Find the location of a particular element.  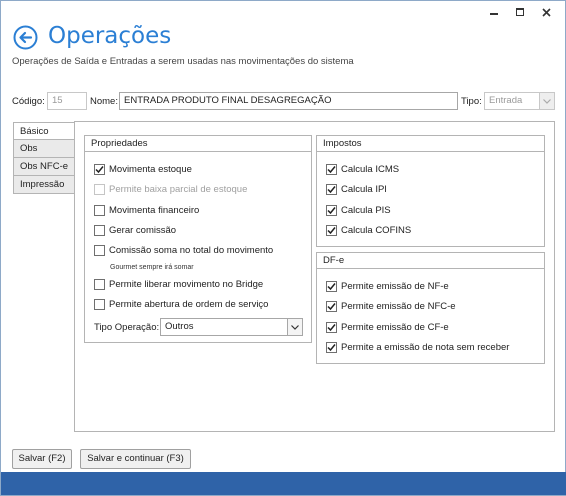

maximize-icon is located at coordinates (520, 12).